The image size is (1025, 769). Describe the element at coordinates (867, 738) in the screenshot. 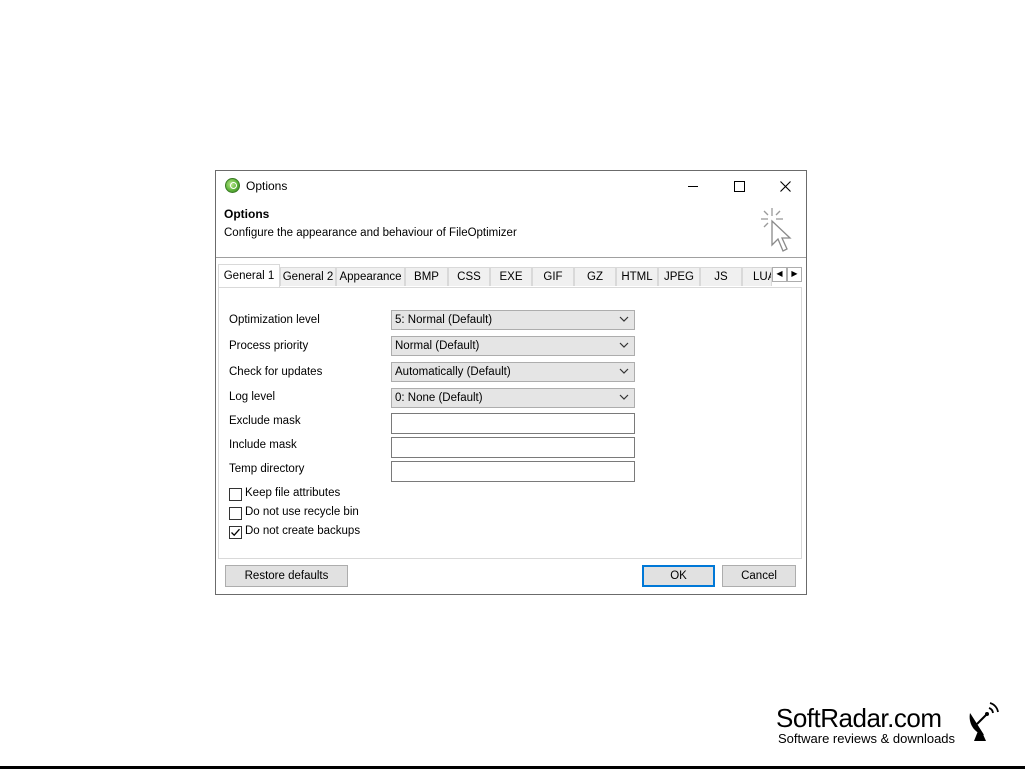

I see `watermark-tagline: Software reviews & downloads` at that location.